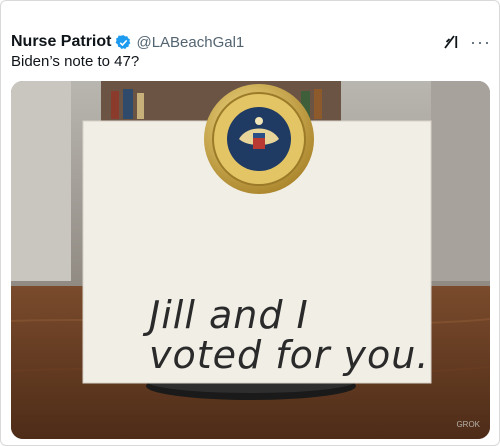 This screenshot has height=446, width=500. What do you see at coordinates (451, 42) in the screenshot?
I see `grok-icon` at bounding box center [451, 42].